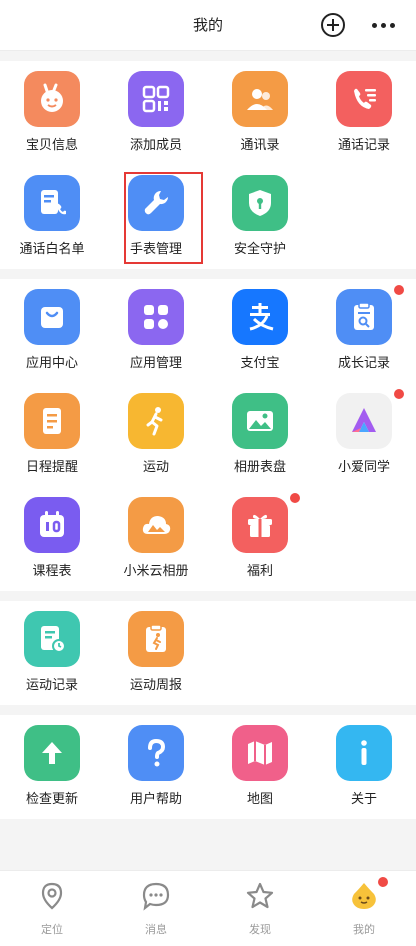 The width and height of the screenshot is (416, 946). I want to click on add-icon, so click(333, 25).